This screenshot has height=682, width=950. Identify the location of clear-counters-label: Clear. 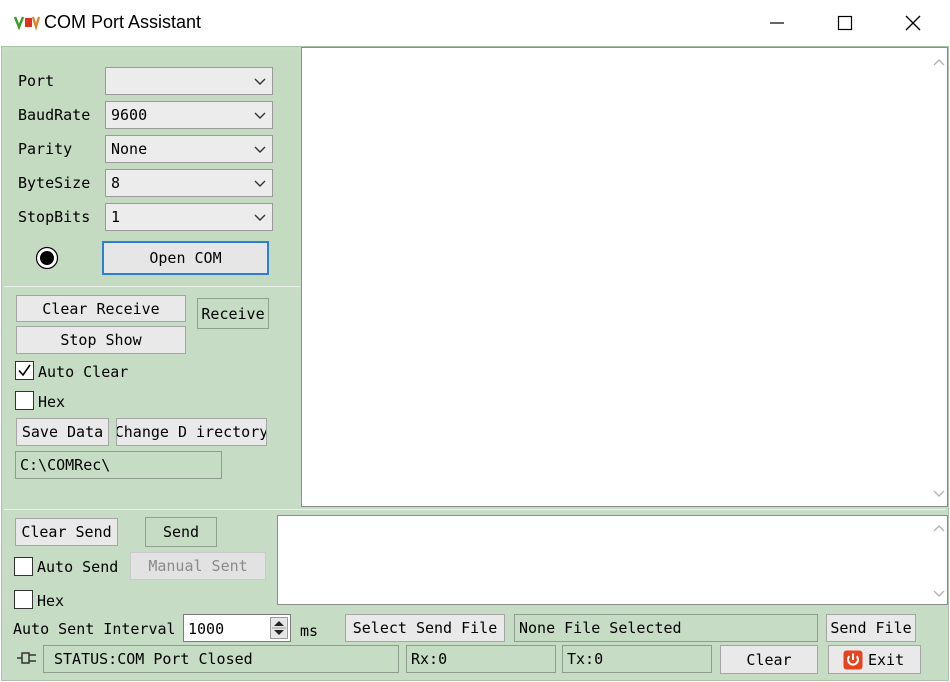
(769, 659).